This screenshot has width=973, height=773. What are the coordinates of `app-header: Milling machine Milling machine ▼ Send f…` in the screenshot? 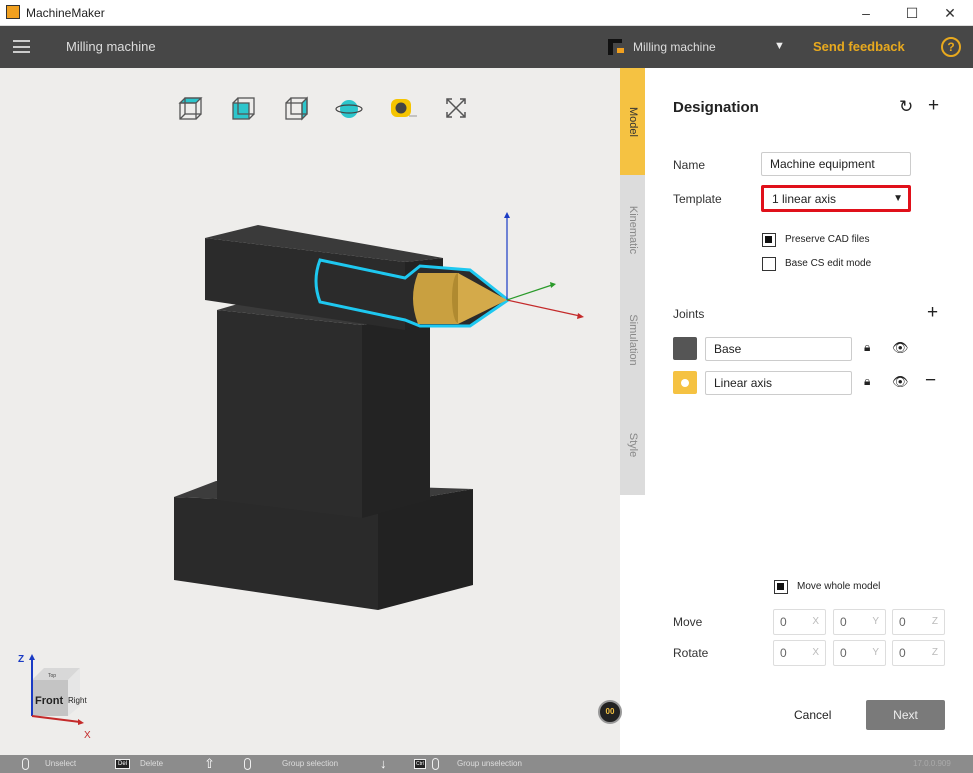 It's located at (486, 47).